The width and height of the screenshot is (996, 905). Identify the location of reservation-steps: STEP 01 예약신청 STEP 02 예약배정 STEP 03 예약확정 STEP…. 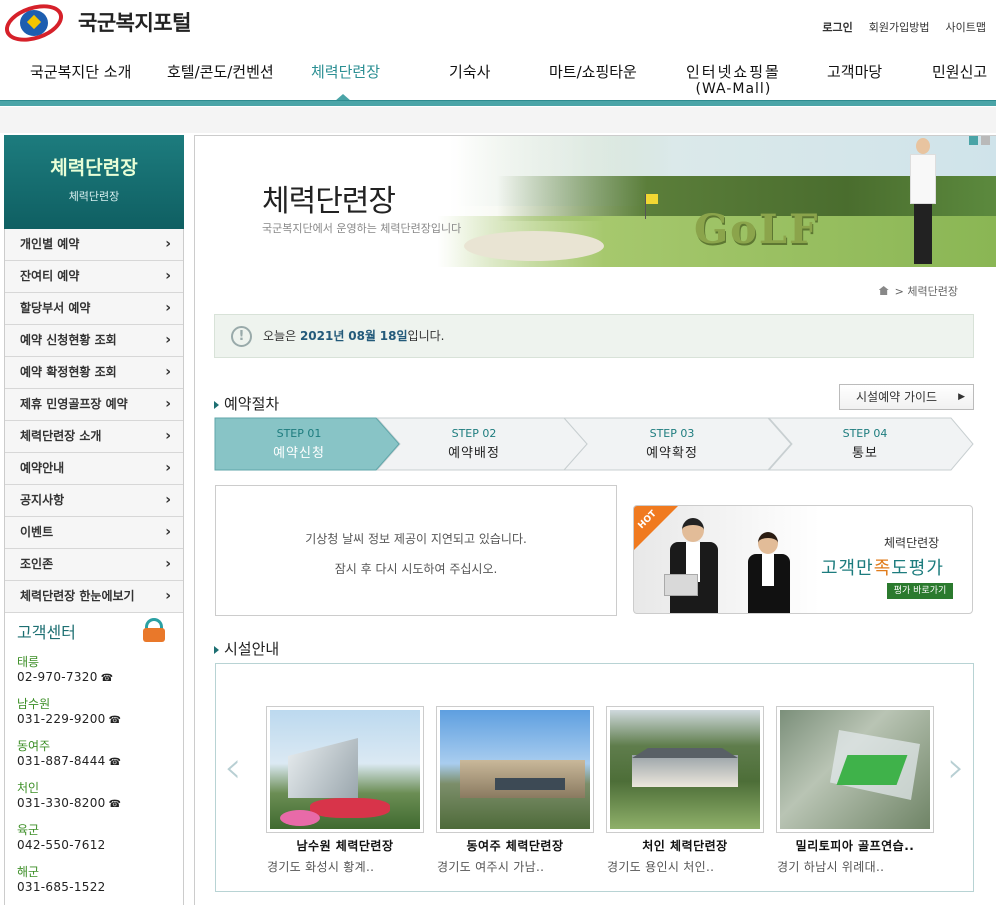
(594, 444).